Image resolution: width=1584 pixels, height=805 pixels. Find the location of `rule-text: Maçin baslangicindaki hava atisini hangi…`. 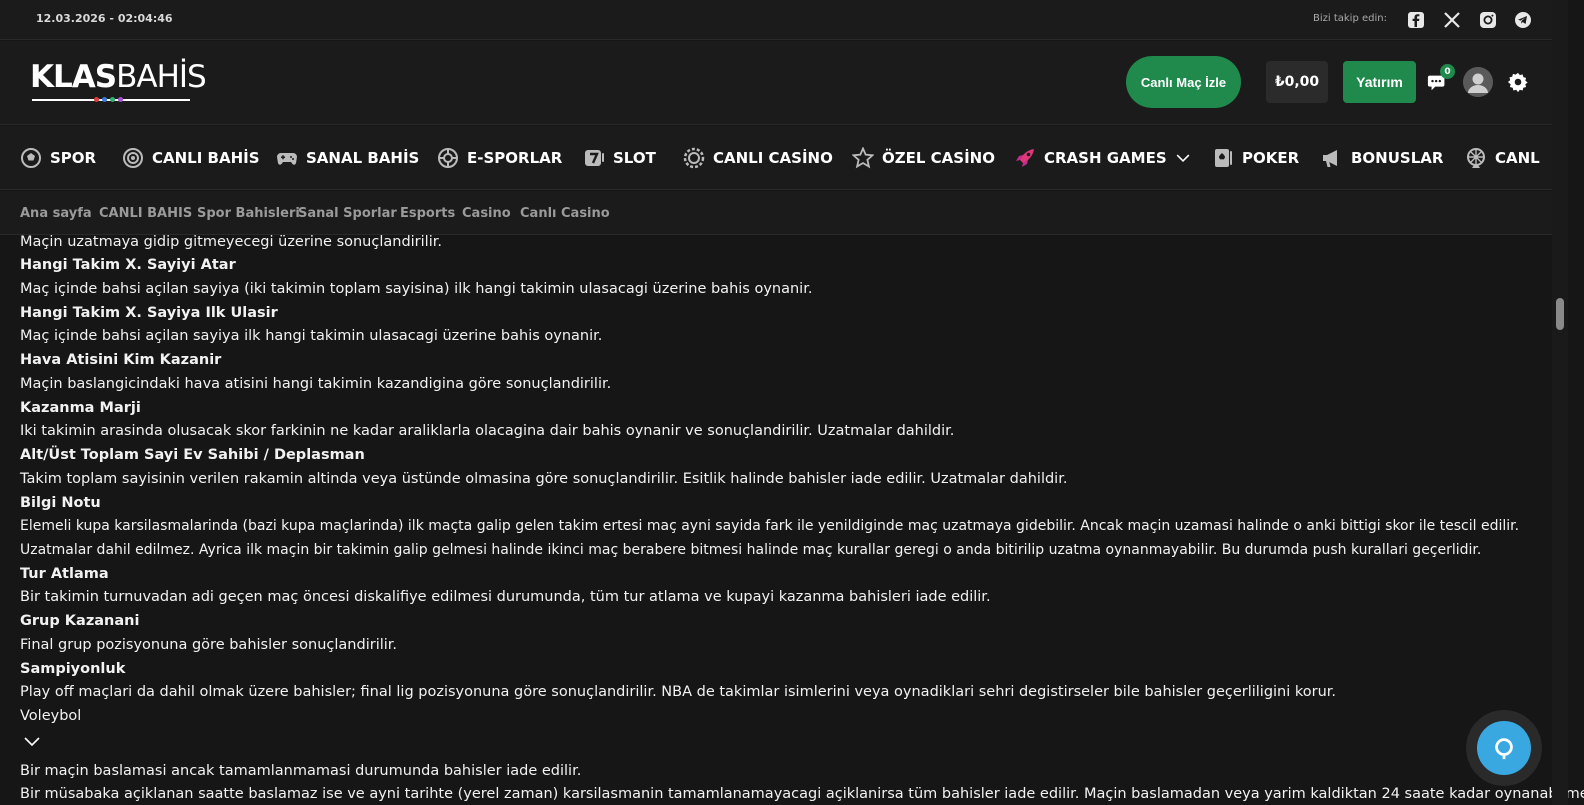

rule-text: Maçin baslangicindaki hava atisini hangi… is located at coordinates (316, 384).